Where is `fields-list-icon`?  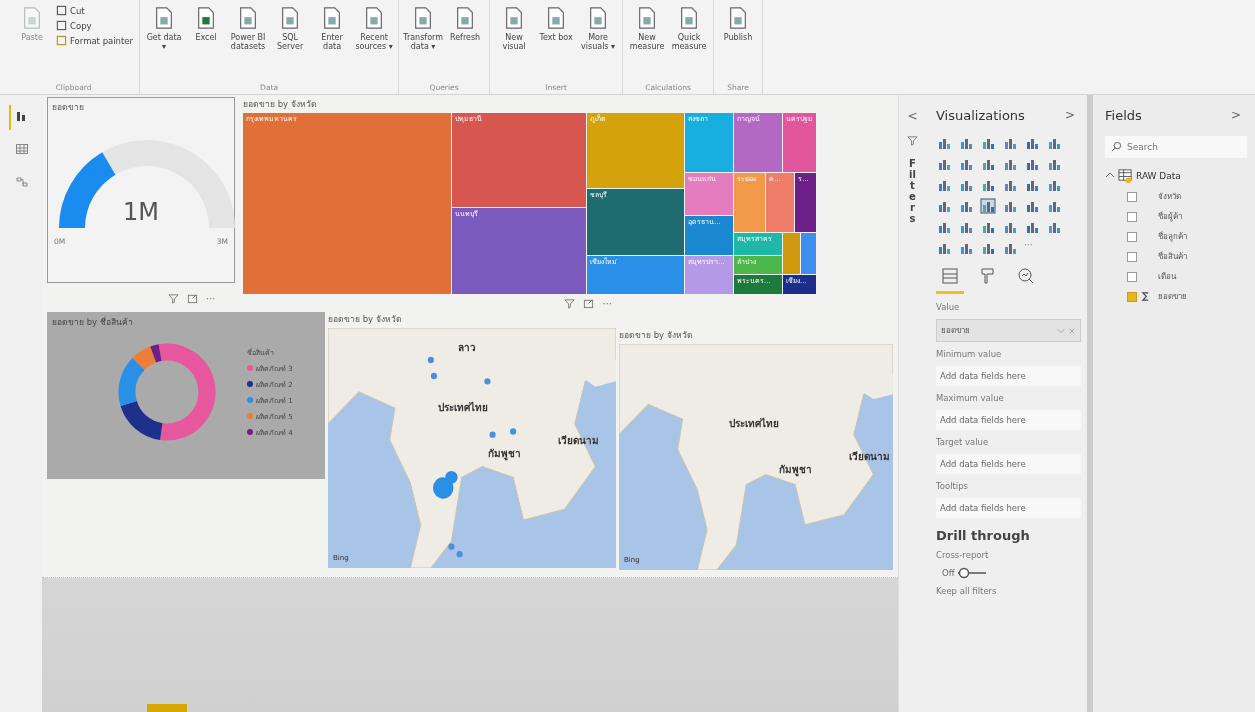
fields-list-icon is located at coordinates (950, 276).